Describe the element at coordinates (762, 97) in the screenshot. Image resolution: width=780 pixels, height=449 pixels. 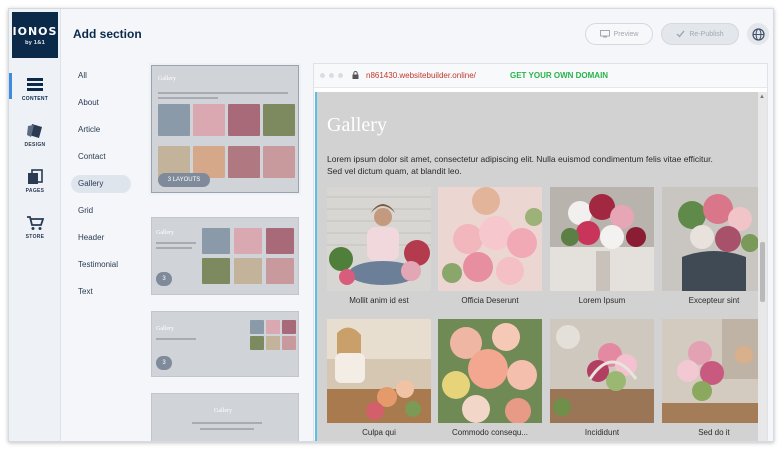
I see `scroll-up-icon: ▲` at that location.